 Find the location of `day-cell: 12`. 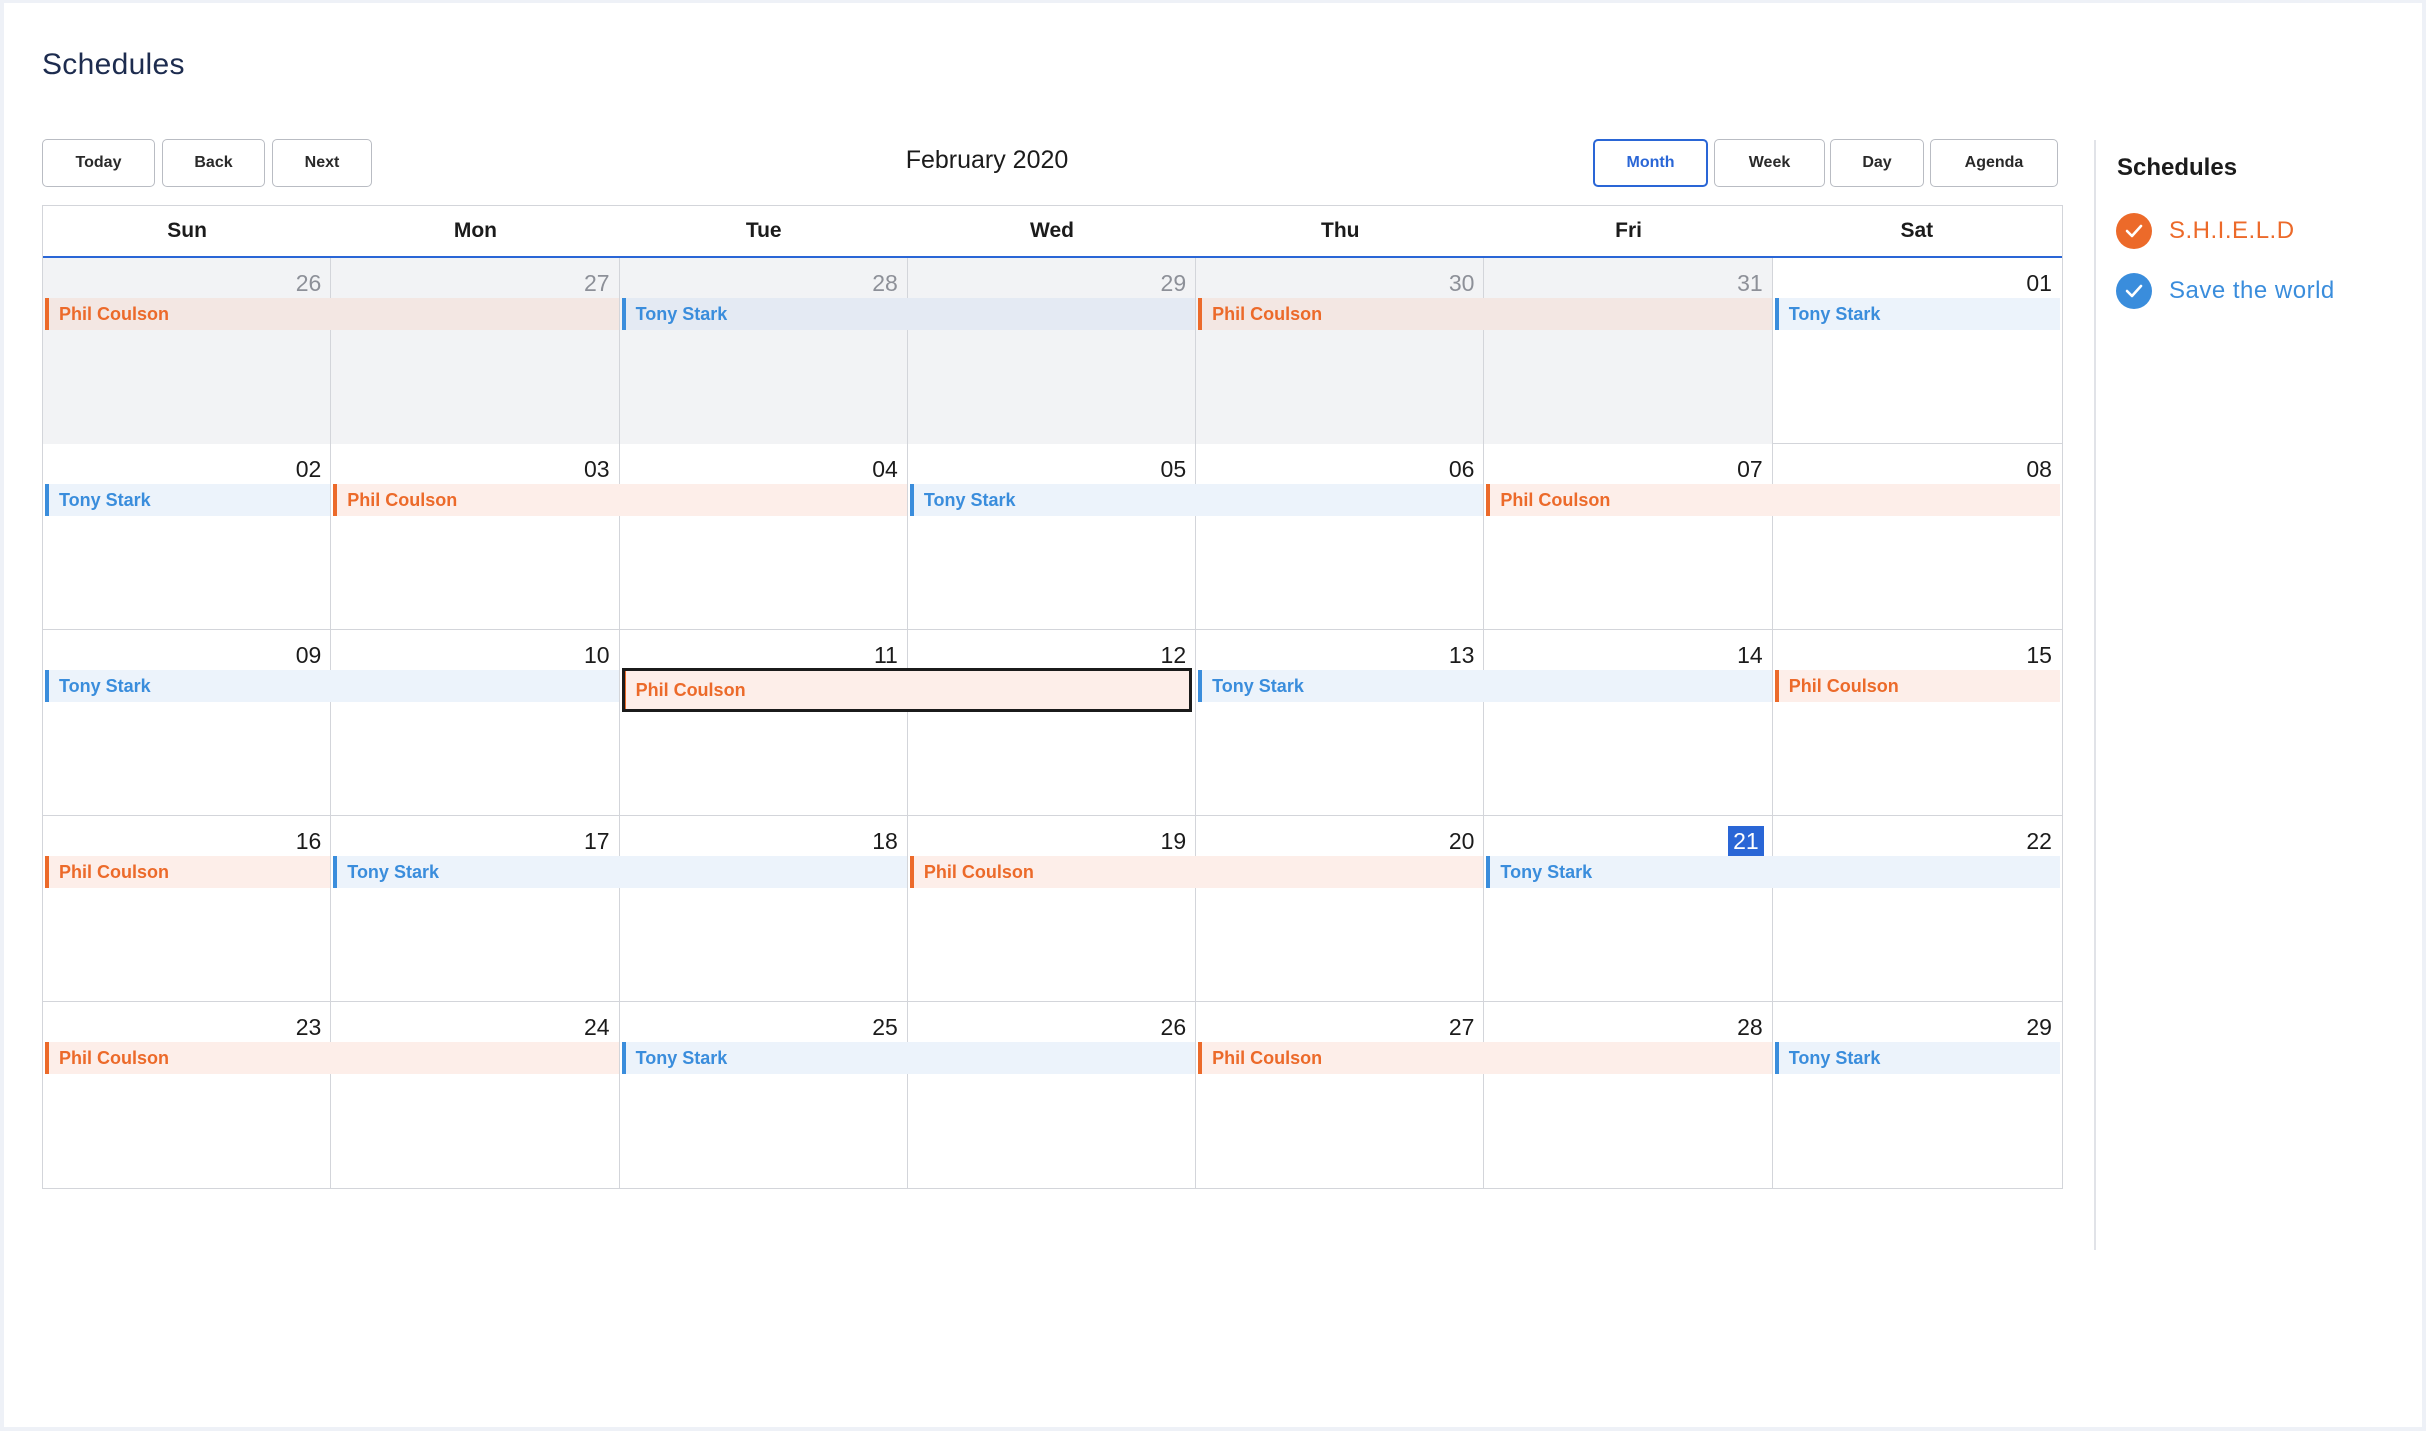

day-cell: 12 is located at coordinates (1052, 723).